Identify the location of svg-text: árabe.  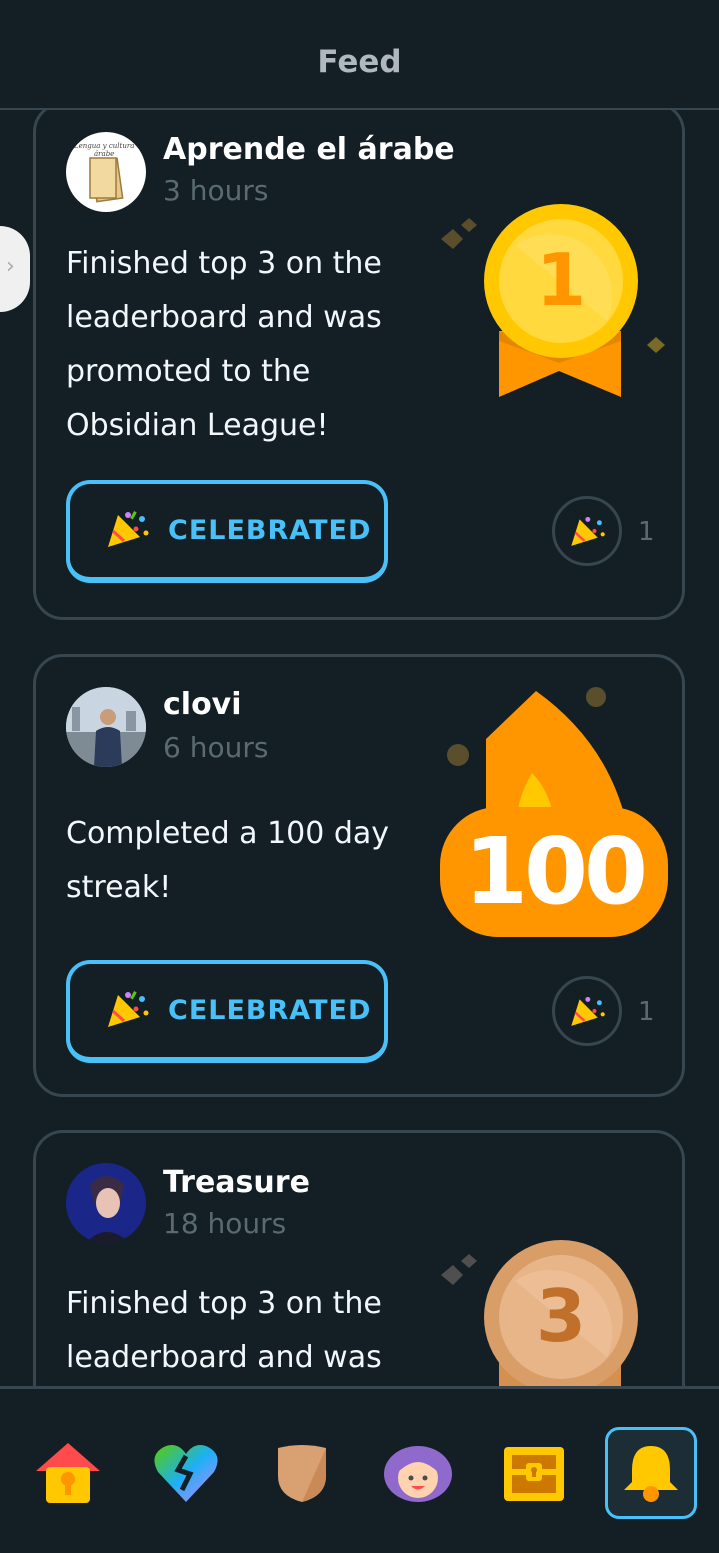
(104, 154).